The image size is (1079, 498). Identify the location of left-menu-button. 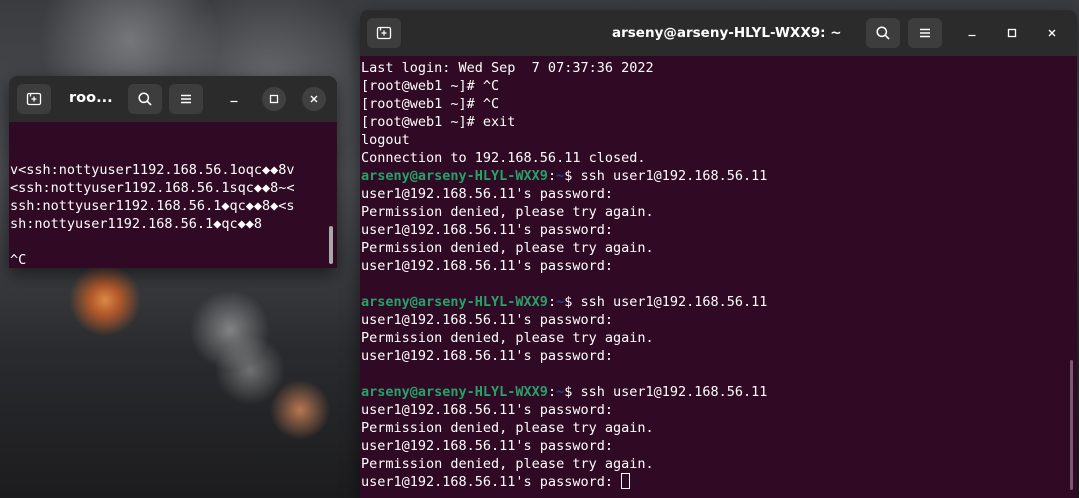
(186, 99).